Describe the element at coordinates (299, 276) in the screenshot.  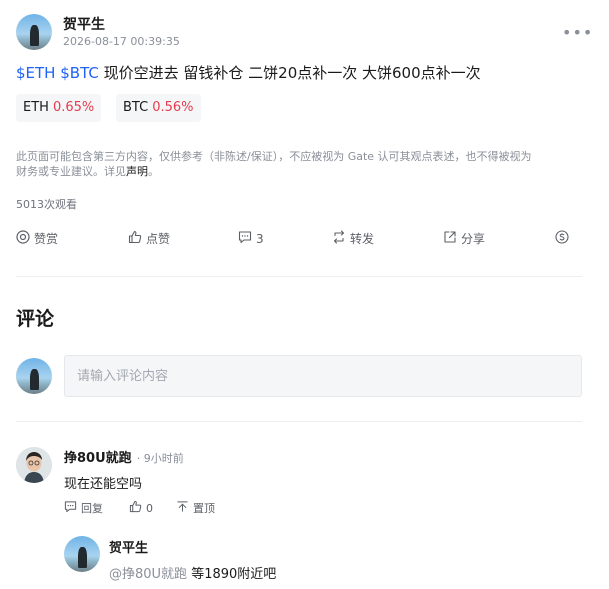
I see `post-divider` at that location.